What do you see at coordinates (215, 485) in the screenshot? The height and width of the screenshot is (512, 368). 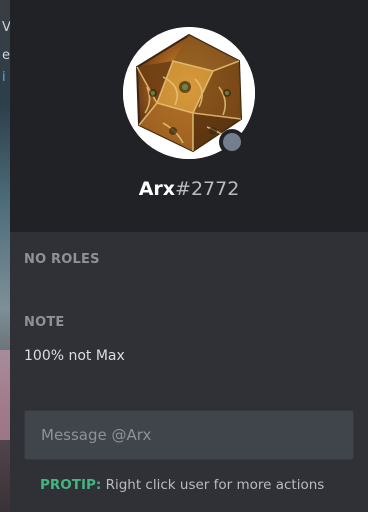 I see `protip-text: Right click user for more actions` at bounding box center [215, 485].